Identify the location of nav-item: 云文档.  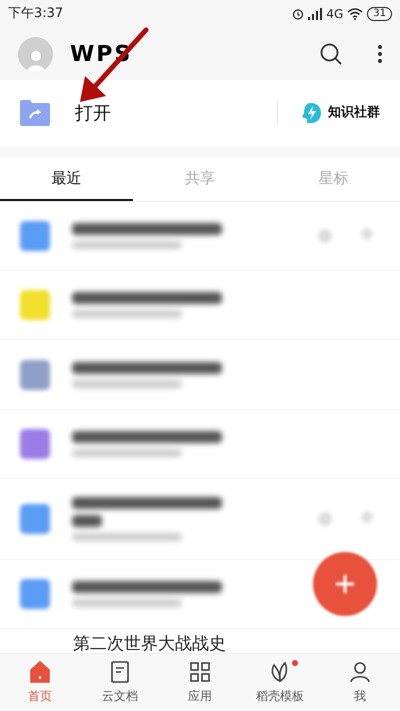
(120, 682).